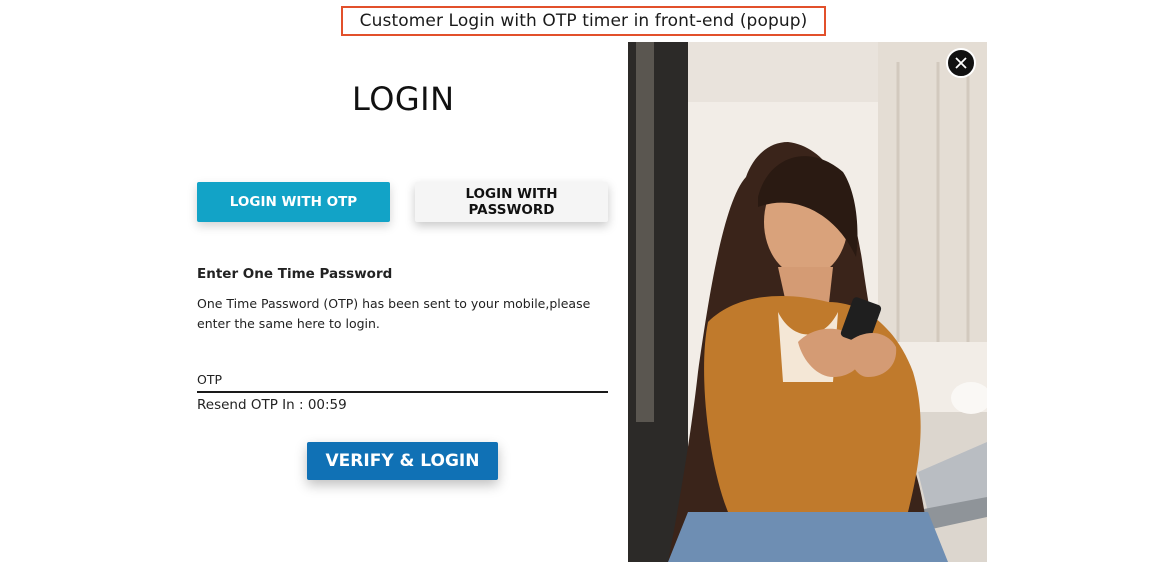  Describe the element at coordinates (403, 99) in the screenshot. I see `login-title: LOGIN` at that location.